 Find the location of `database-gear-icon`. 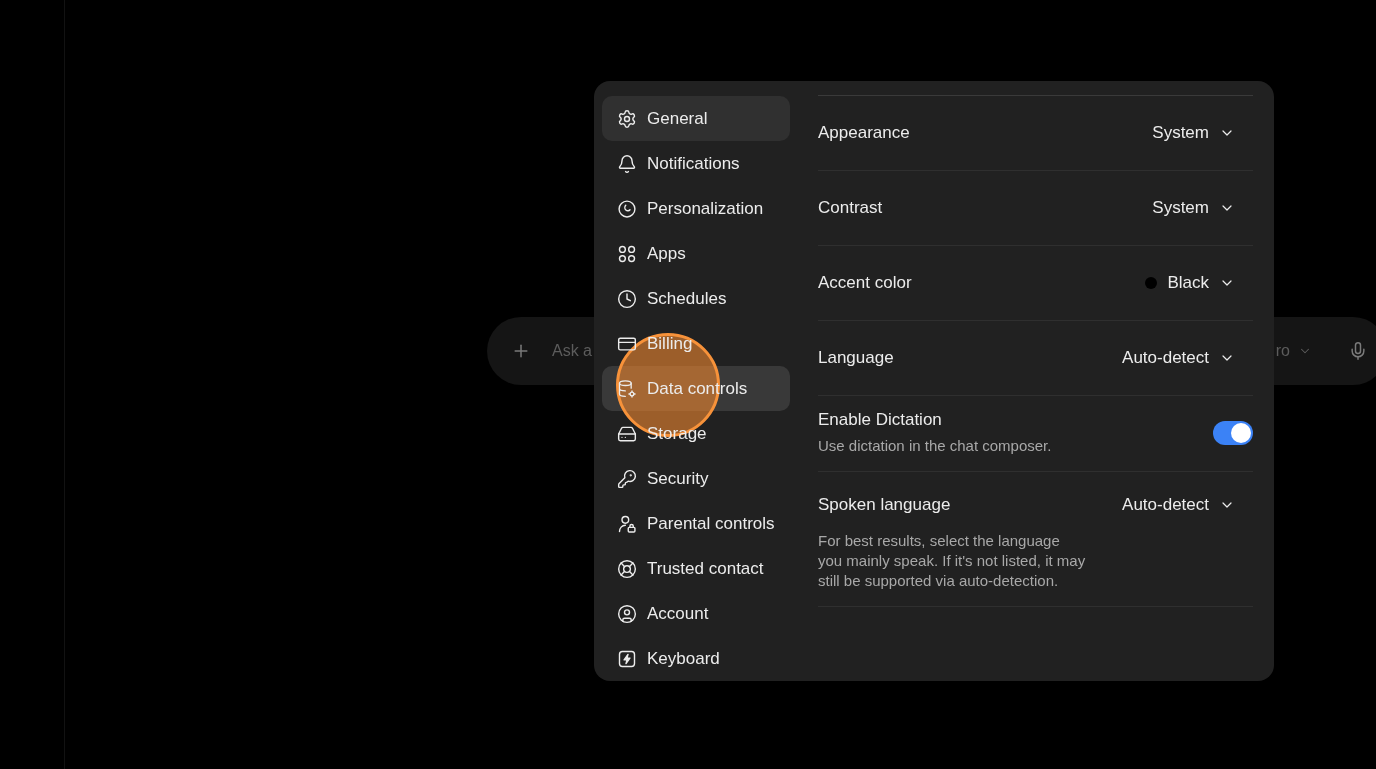

database-gear-icon is located at coordinates (627, 388).